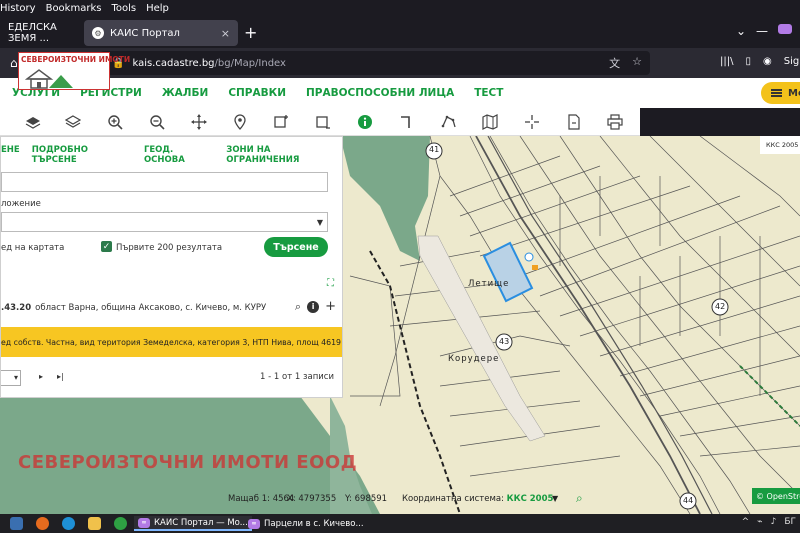  I want to click on tab-detailed-search: ПОДРОБНО ТЪРСЕНЕ, so click(82, 155).